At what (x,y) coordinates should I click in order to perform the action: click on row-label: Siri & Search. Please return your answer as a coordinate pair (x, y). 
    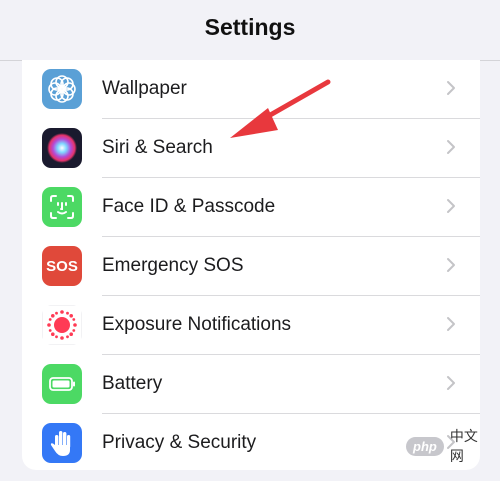
    Looking at the image, I should click on (157, 147).